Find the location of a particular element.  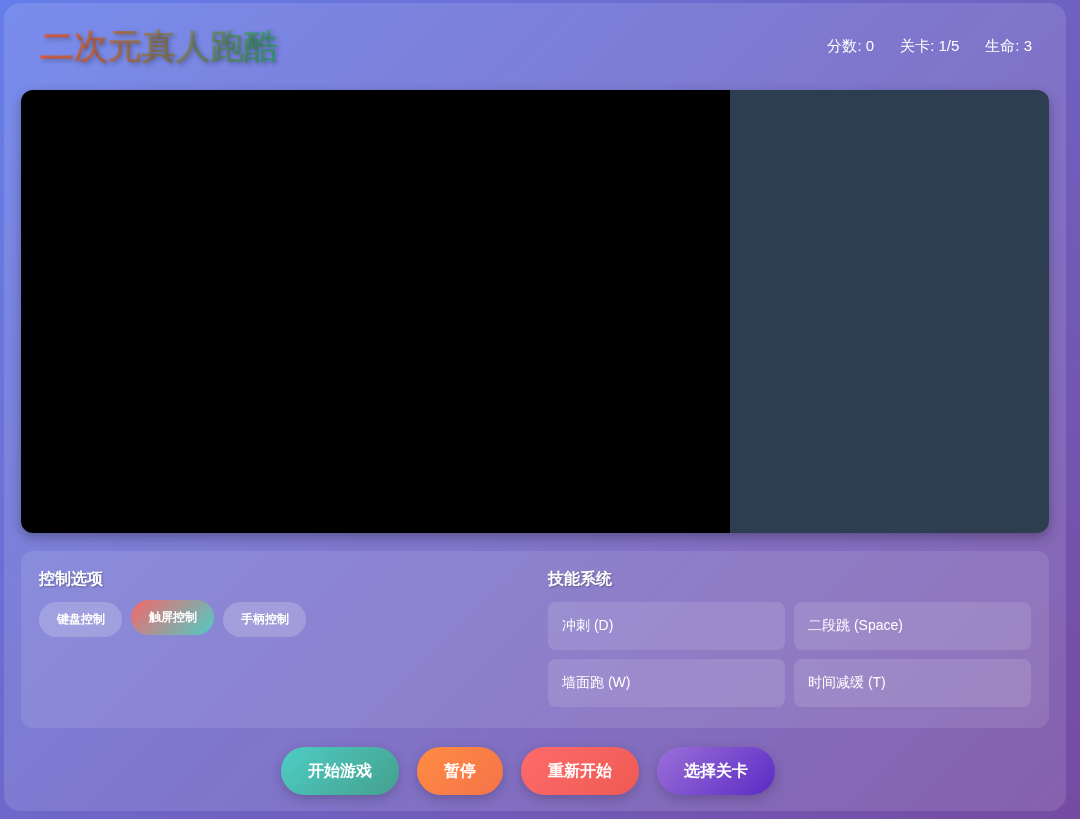

action-button: 开始游戏 is located at coordinates (340, 771).